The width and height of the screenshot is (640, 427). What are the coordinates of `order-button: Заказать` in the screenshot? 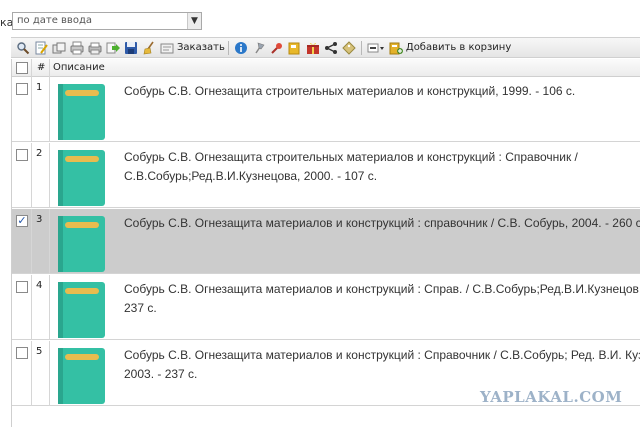 It's located at (201, 47).